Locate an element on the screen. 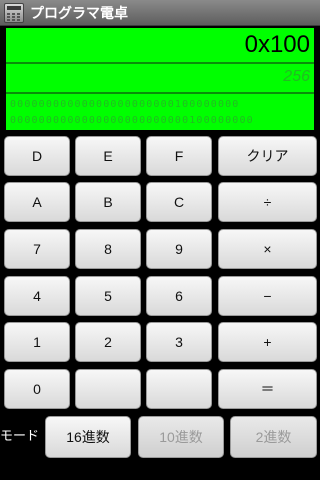 This screenshot has height=480, width=320. mode-bin-button: 2進数 is located at coordinates (273, 437).